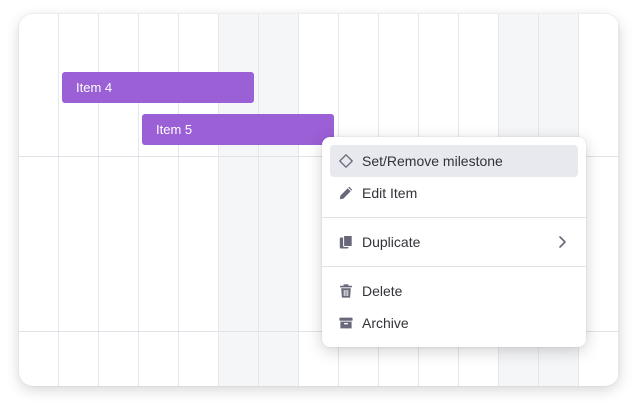 This screenshot has width=640, height=412. What do you see at coordinates (454, 291) in the screenshot?
I see `menu-item-delete: Delete` at bounding box center [454, 291].